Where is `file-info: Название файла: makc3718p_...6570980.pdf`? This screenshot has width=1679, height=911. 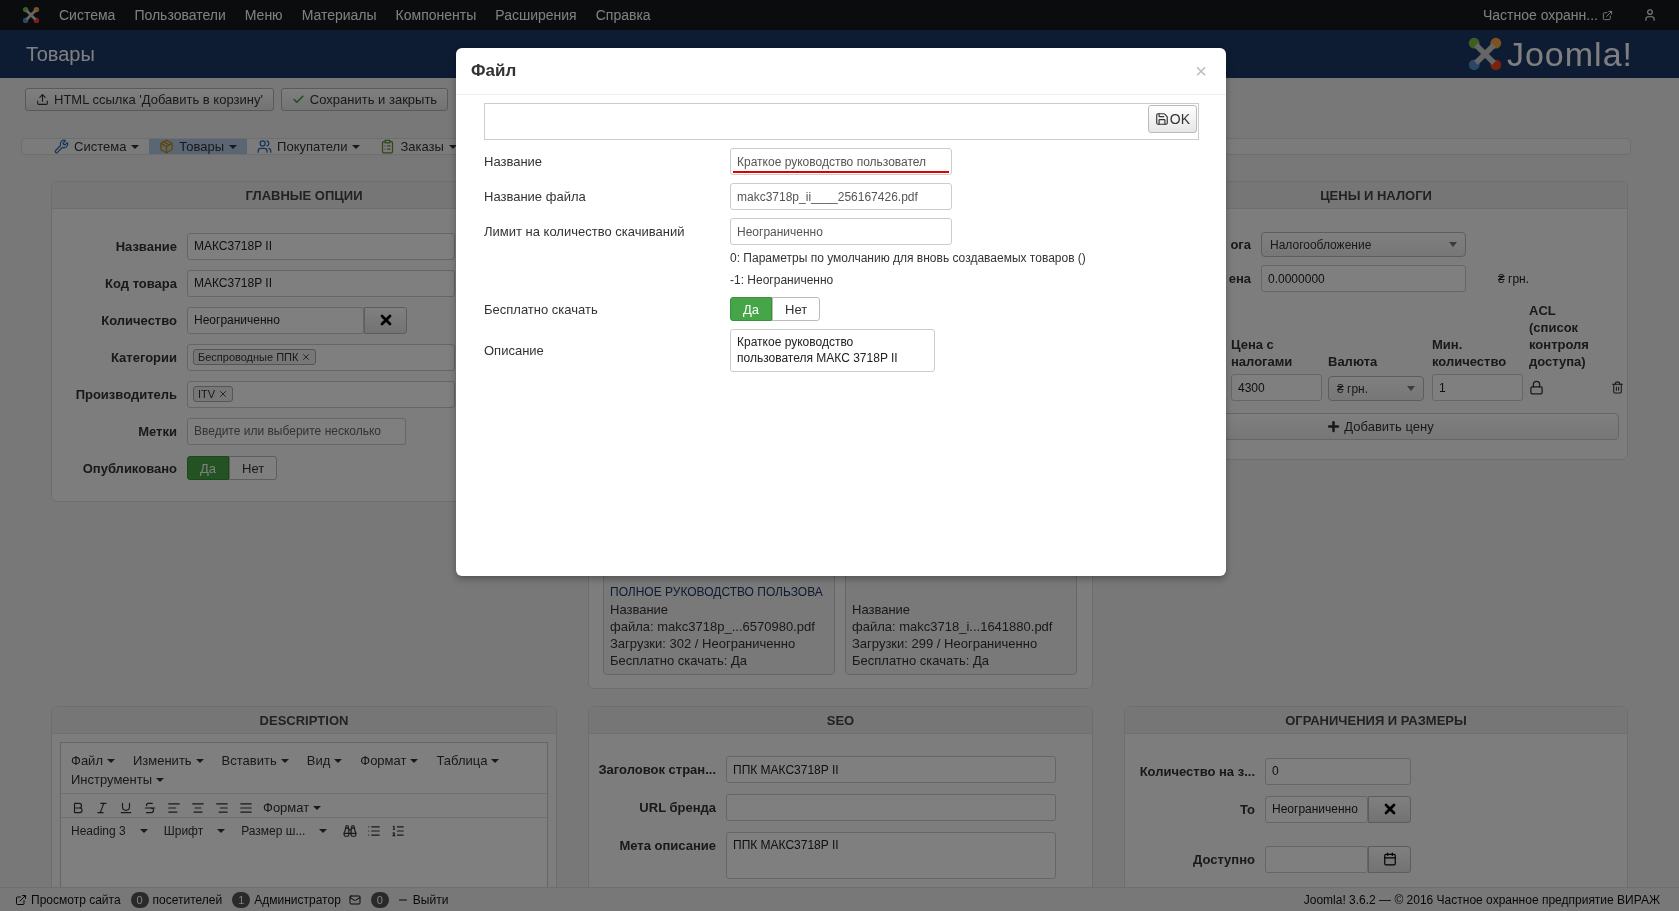 file-info: Название файла: makc3718p_...6570980.pdf is located at coordinates (713, 618).